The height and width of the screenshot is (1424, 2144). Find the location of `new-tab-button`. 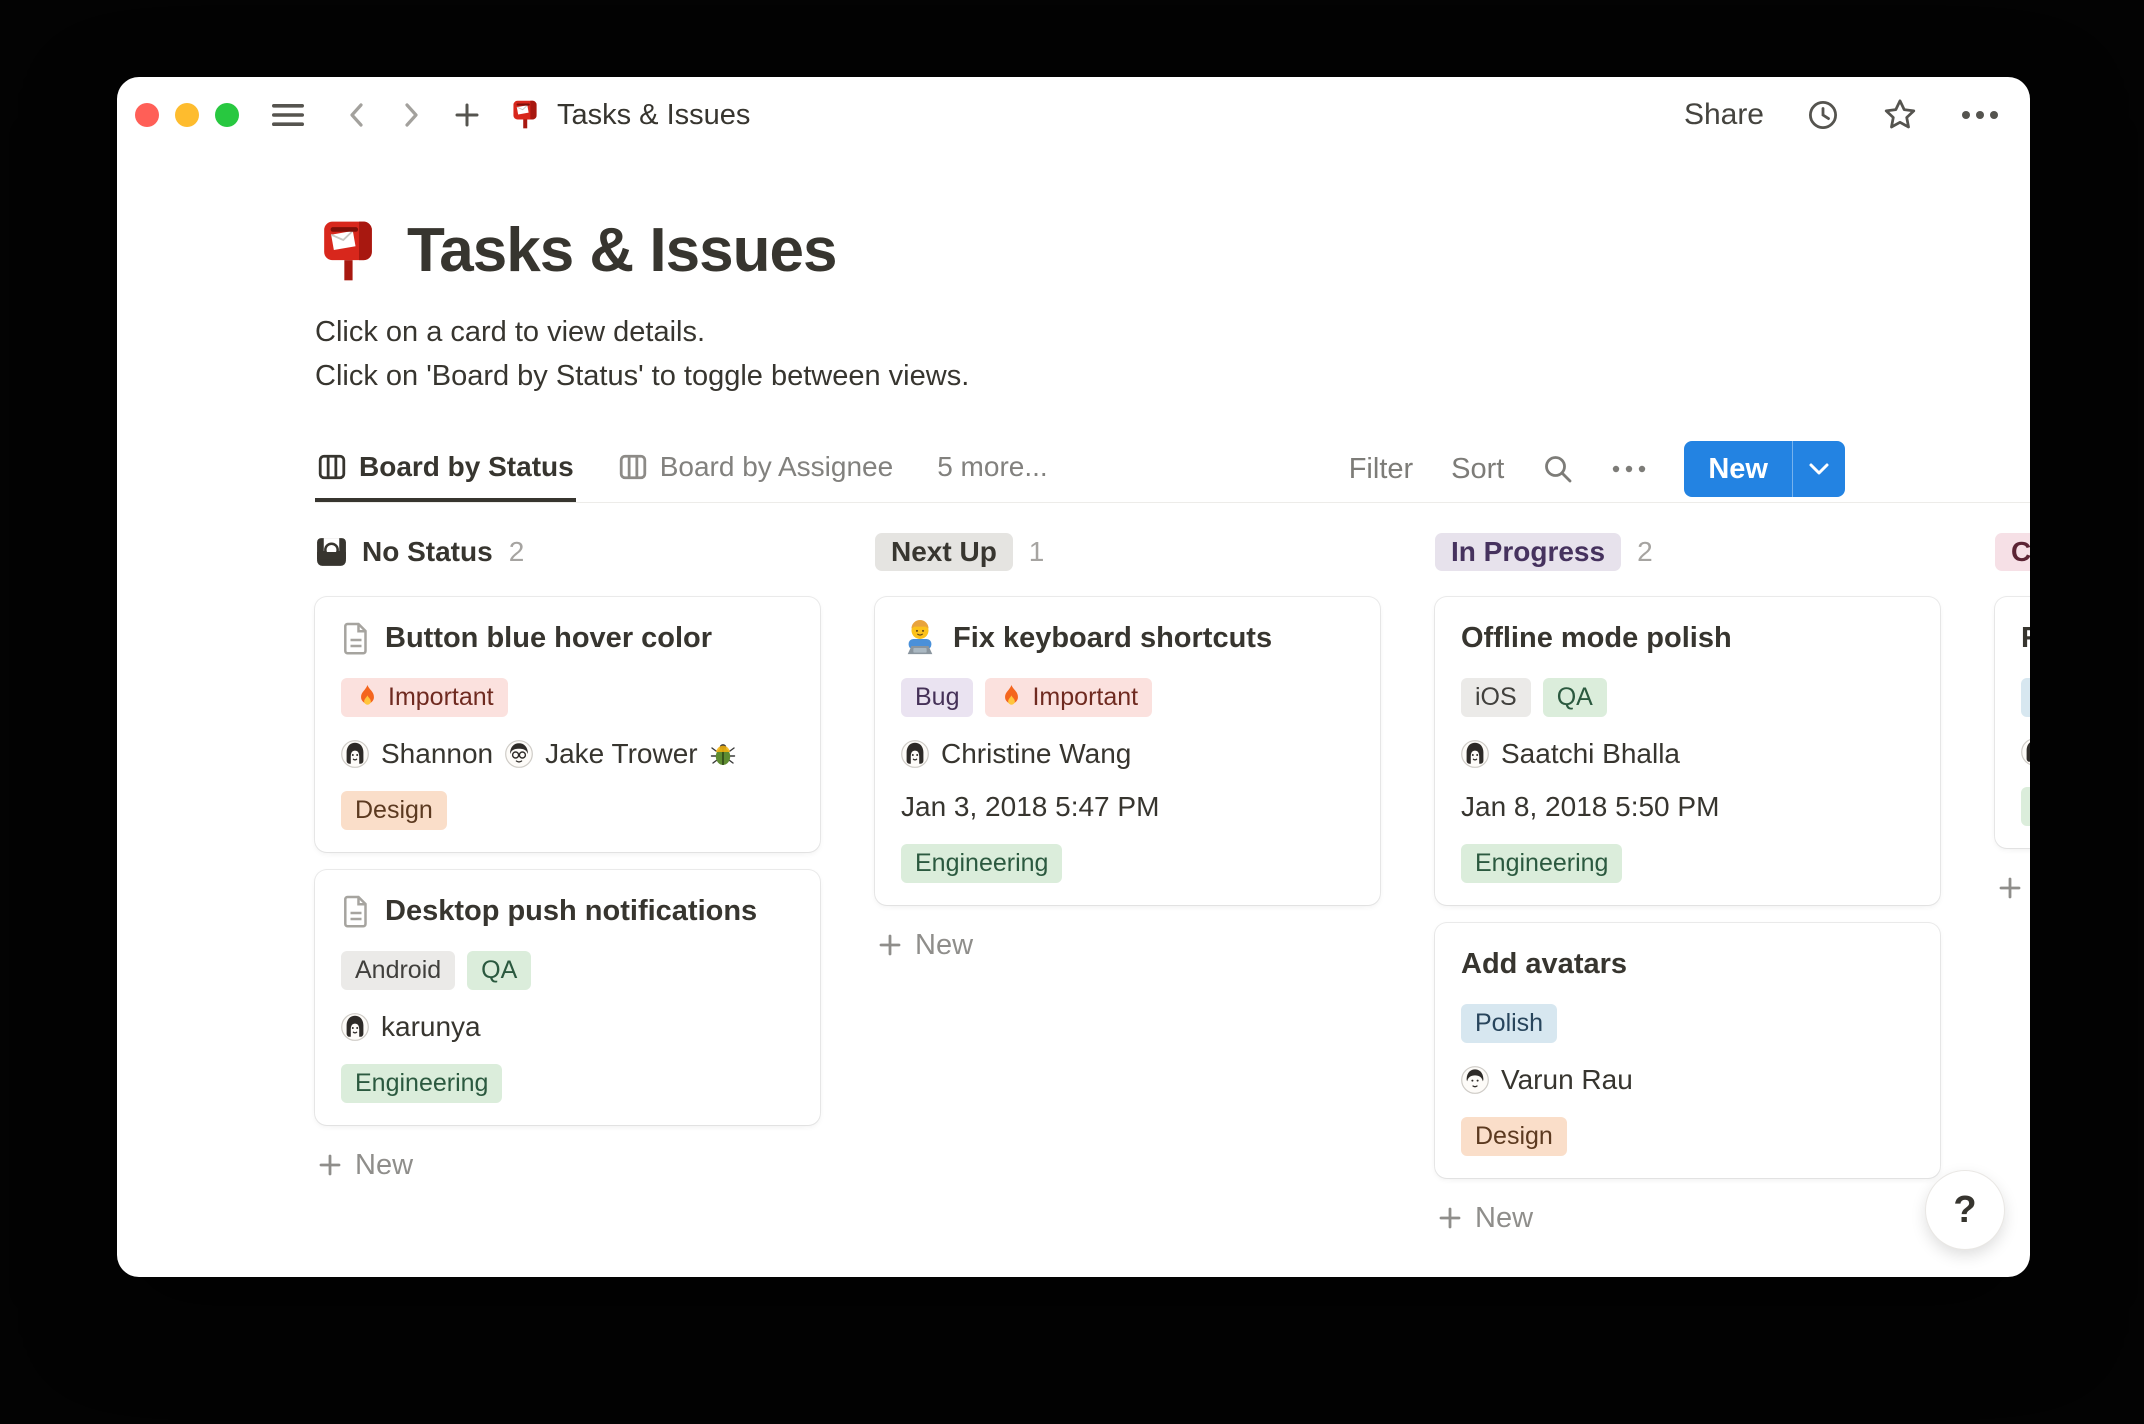

new-tab-button is located at coordinates (467, 115).